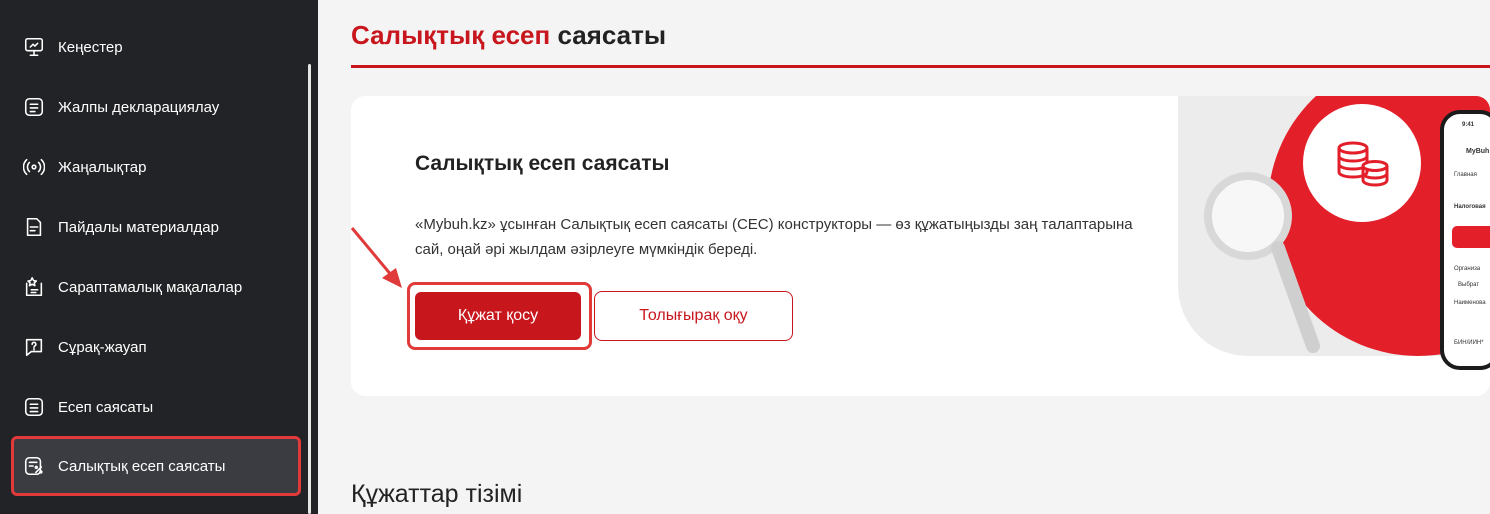 This screenshot has height=514, width=1490. Describe the element at coordinates (142, 466) in the screenshot. I see `sidebar-item-label: Салықтық есеп саясаты` at that location.